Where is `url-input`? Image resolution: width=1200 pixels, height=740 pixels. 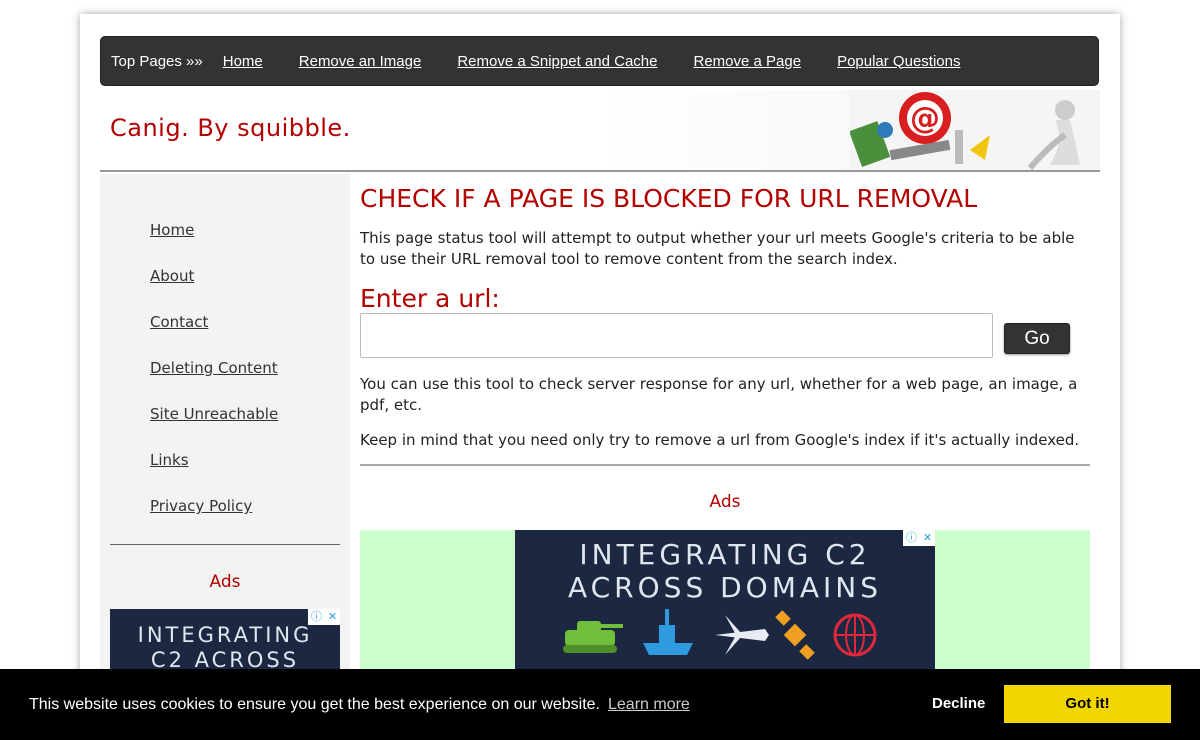
url-input is located at coordinates (676, 335).